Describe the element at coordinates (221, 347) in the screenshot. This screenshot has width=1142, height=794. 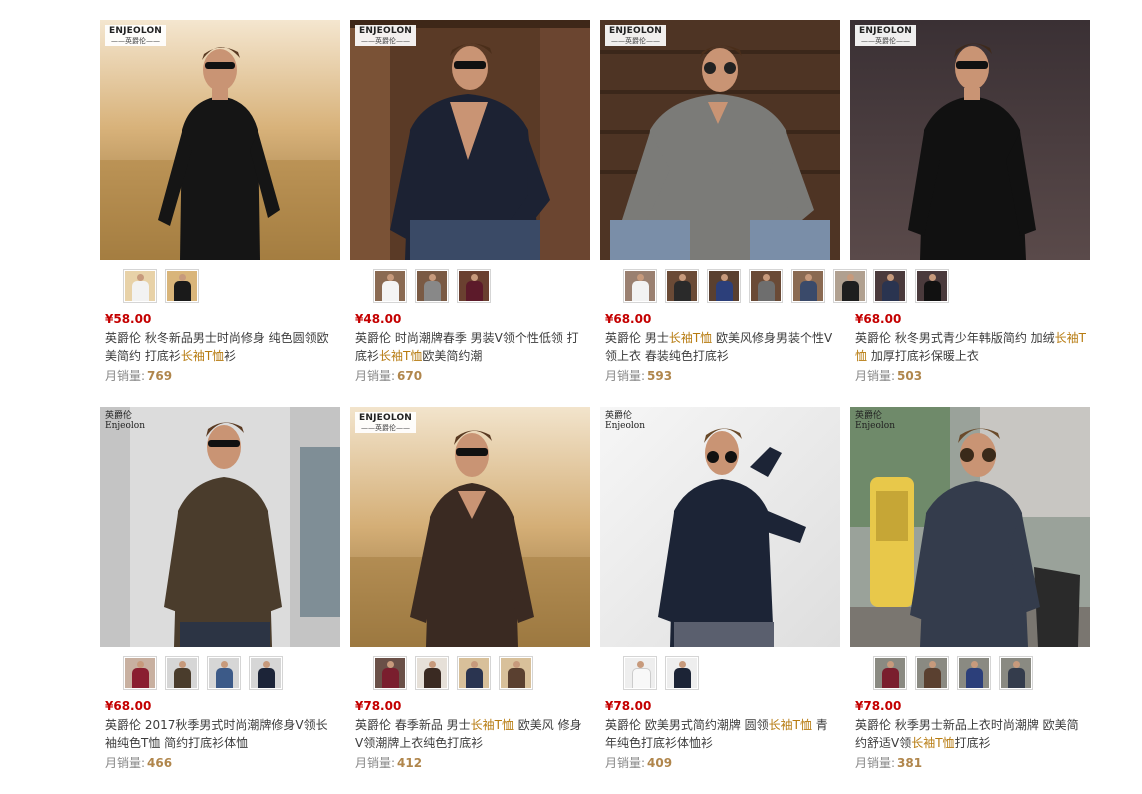
I see `product-title: 英爵伦 秋冬新品男士时尚修身 纯色圆领欧美简约 打底衫长袖T恤衫` at that location.